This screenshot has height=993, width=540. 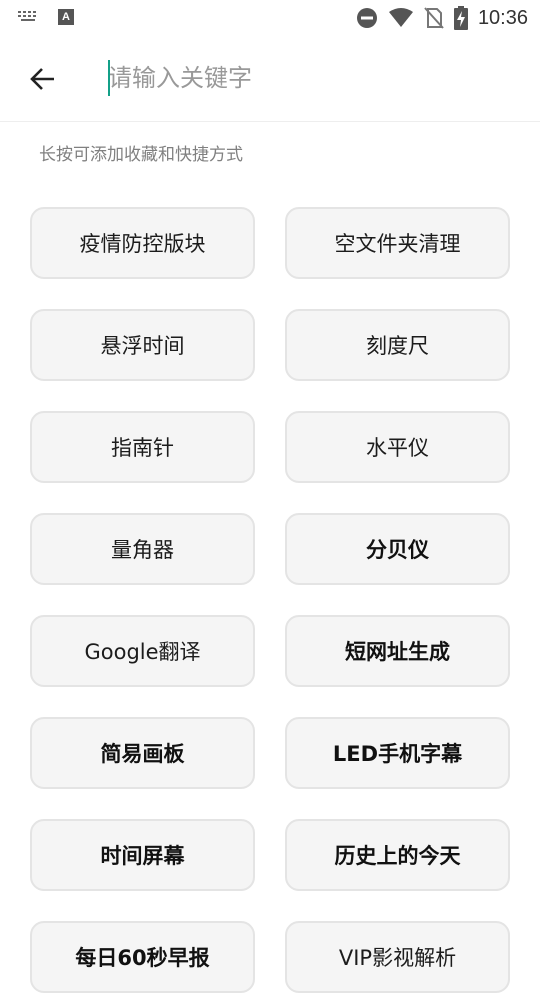 What do you see at coordinates (366, 18) in the screenshot?
I see `do-not-disturb-icon` at bounding box center [366, 18].